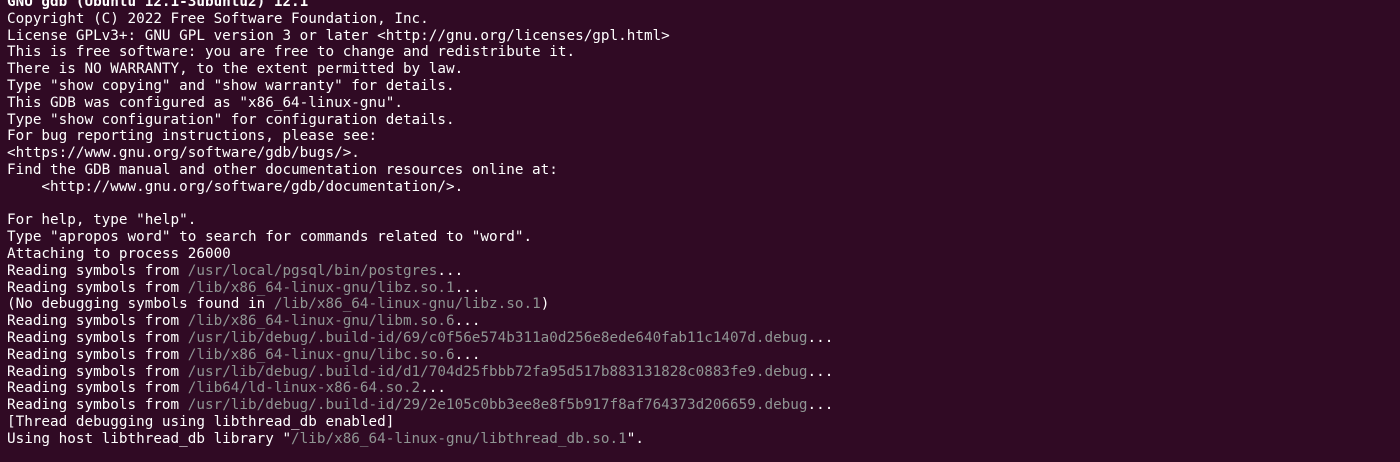  I want to click on file-path-text: /lib/x86_64-linux-gnu/libthread_db.so.1, so click(459, 438).